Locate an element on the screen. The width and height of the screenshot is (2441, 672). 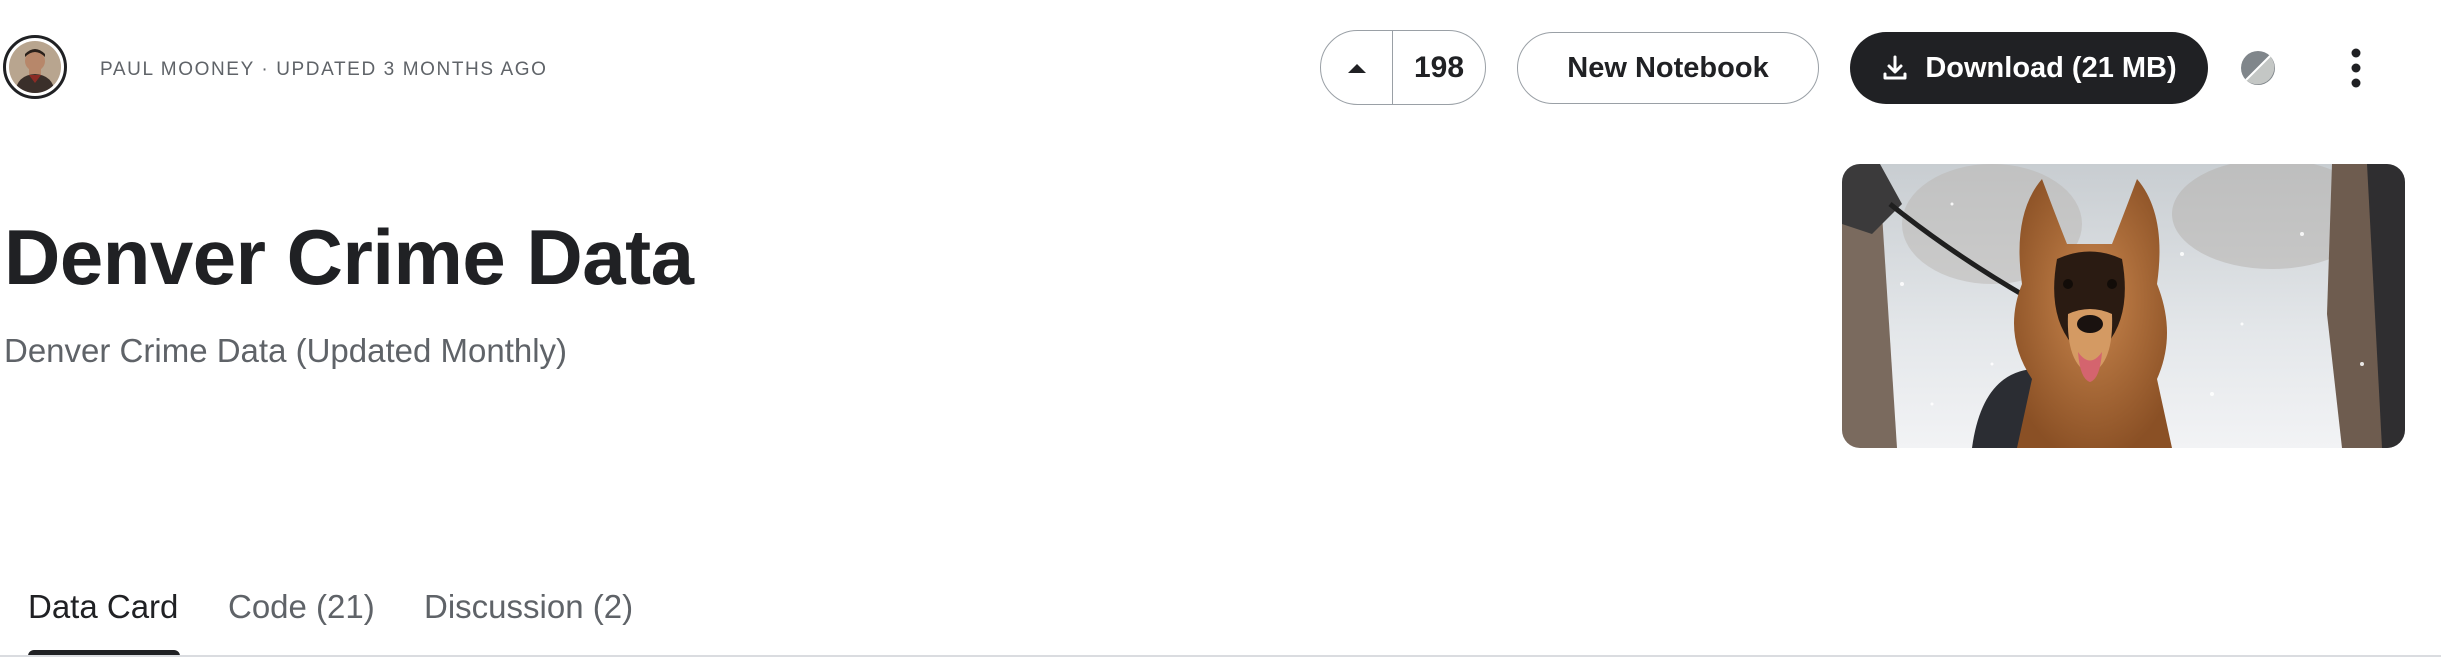
caret-up-icon is located at coordinates (1356, 68).